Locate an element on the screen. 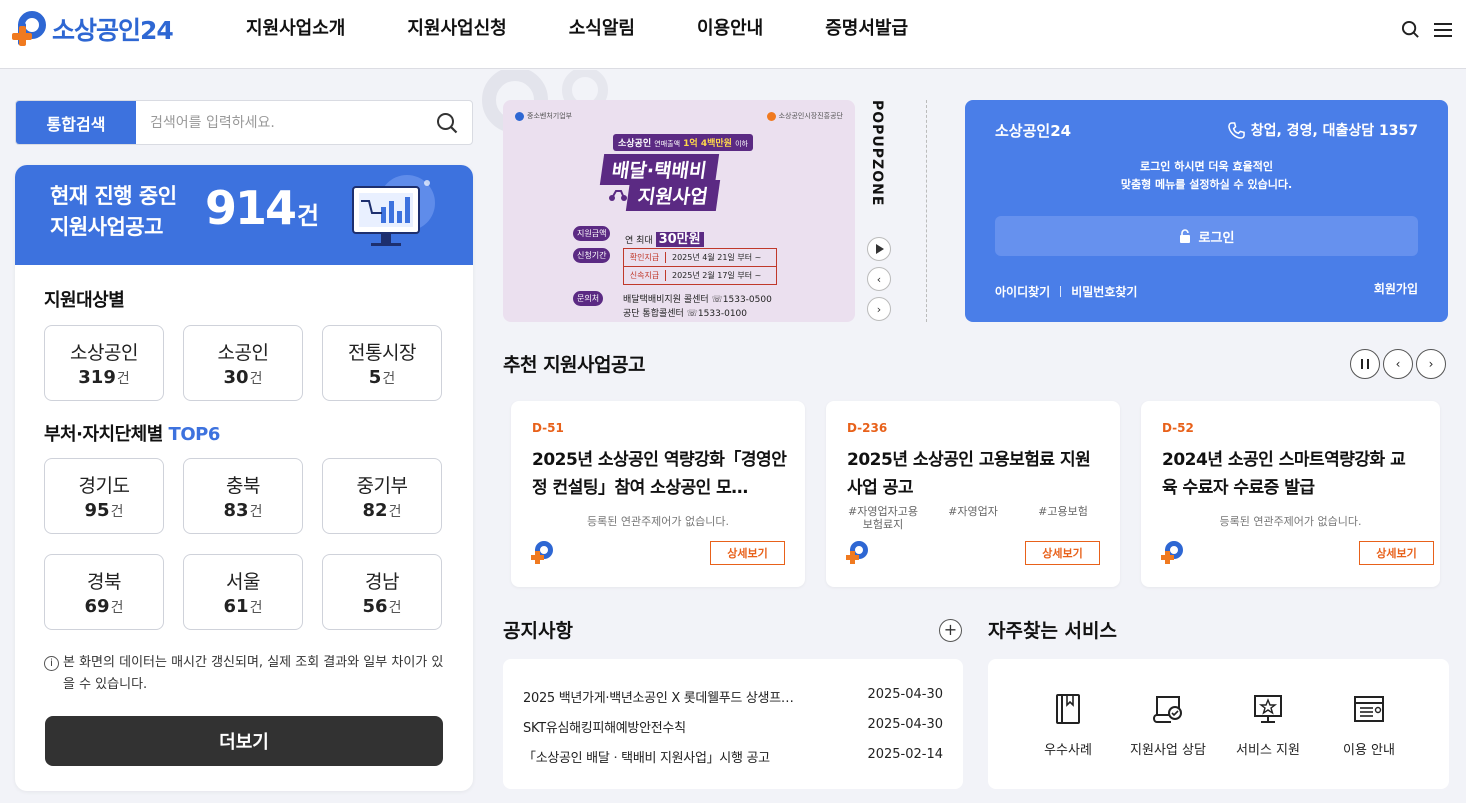 The width and height of the screenshot is (1466, 803). notice-item-date: 2025-02-14 is located at coordinates (905, 754).